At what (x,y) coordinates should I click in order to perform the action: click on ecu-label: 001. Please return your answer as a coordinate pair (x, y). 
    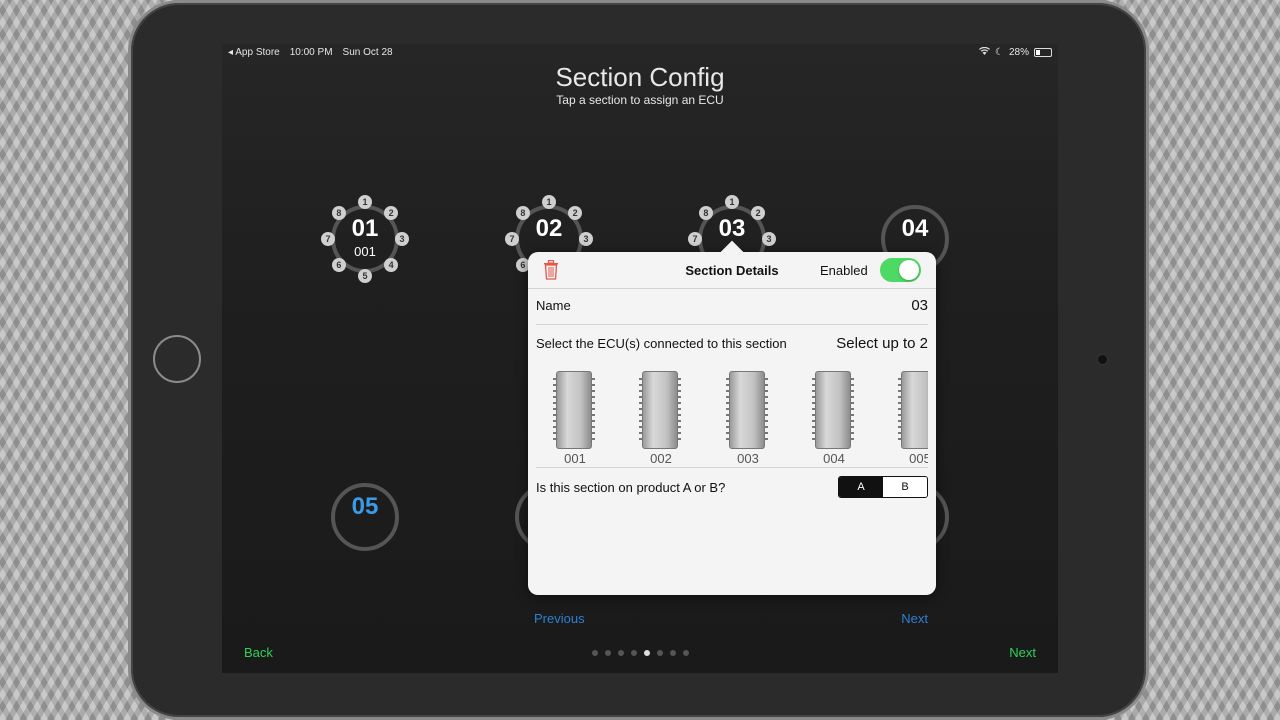
    Looking at the image, I should click on (575, 458).